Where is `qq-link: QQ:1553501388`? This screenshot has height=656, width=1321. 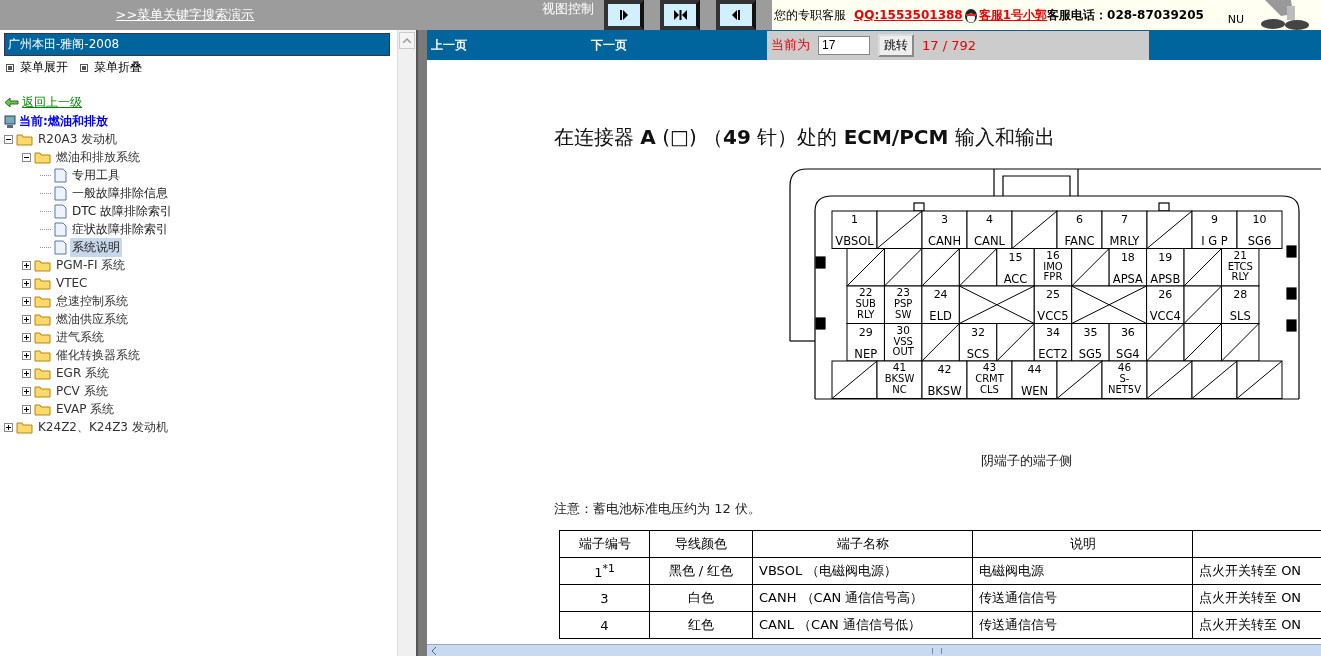 qq-link: QQ:1553501388 is located at coordinates (908, 15).